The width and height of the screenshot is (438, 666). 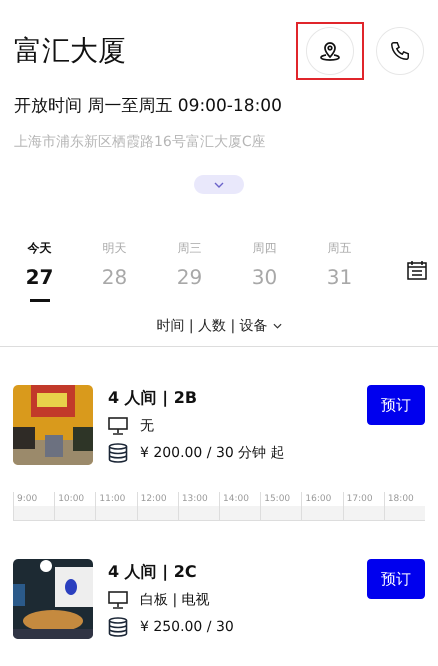 What do you see at coordinates (33, 506) in the screenshot?
I see `time-slot: 9:00` at bounding box center [33, 506].